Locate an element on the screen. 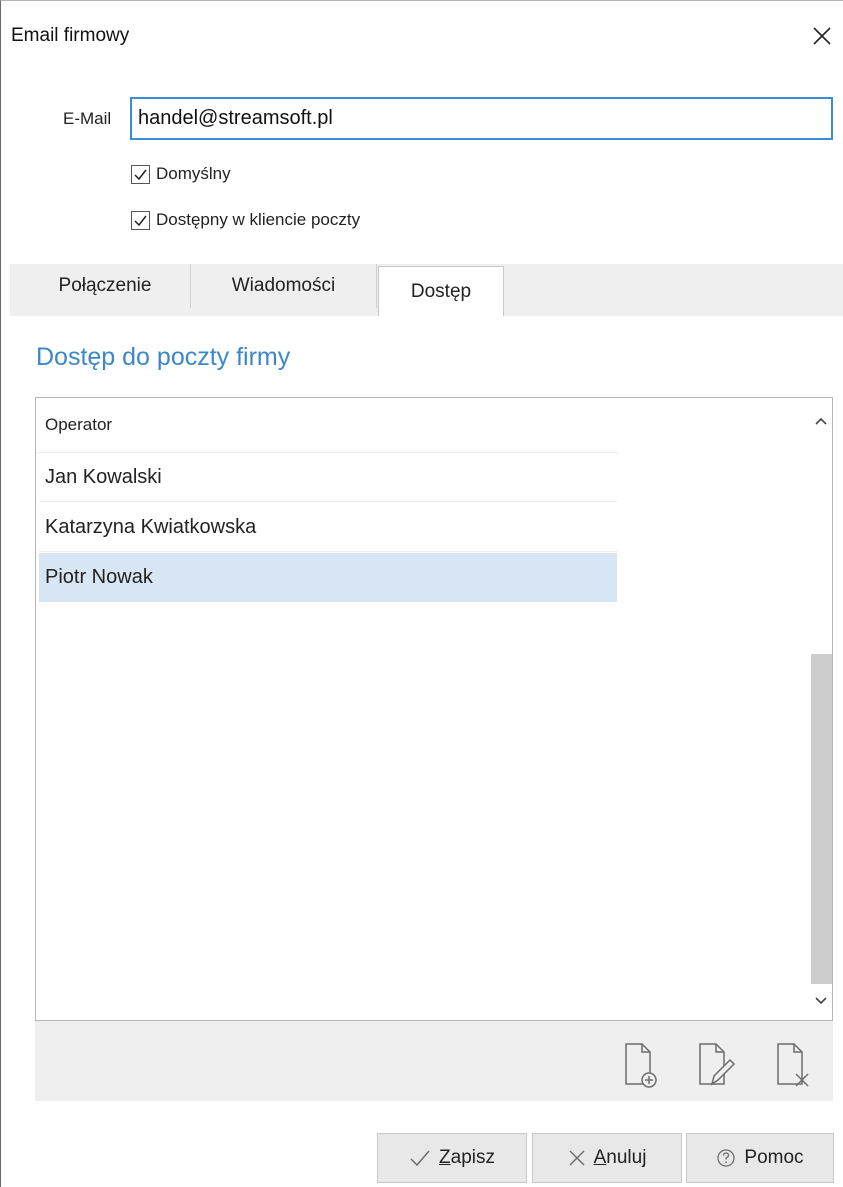  row-label: Jan Kowalski is located at coordinates (103, 477).